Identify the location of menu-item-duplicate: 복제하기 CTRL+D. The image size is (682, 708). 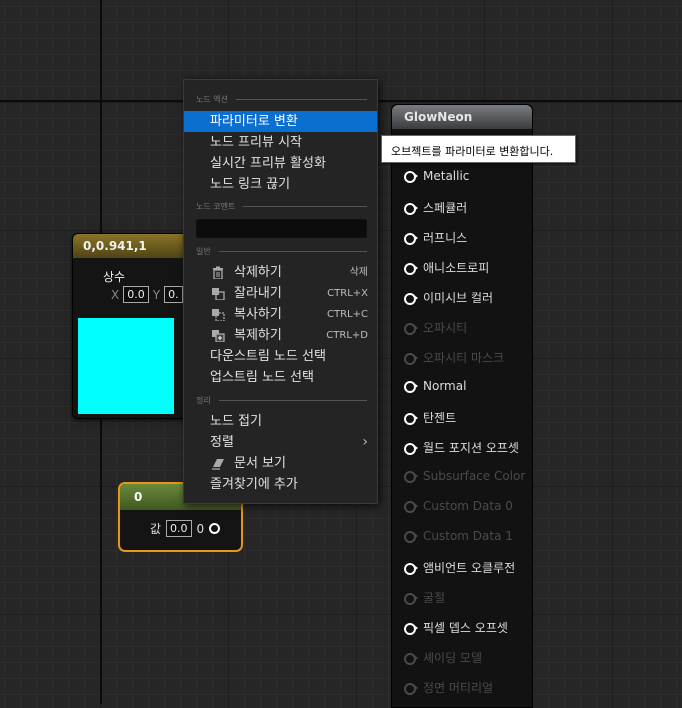
(280, 335).